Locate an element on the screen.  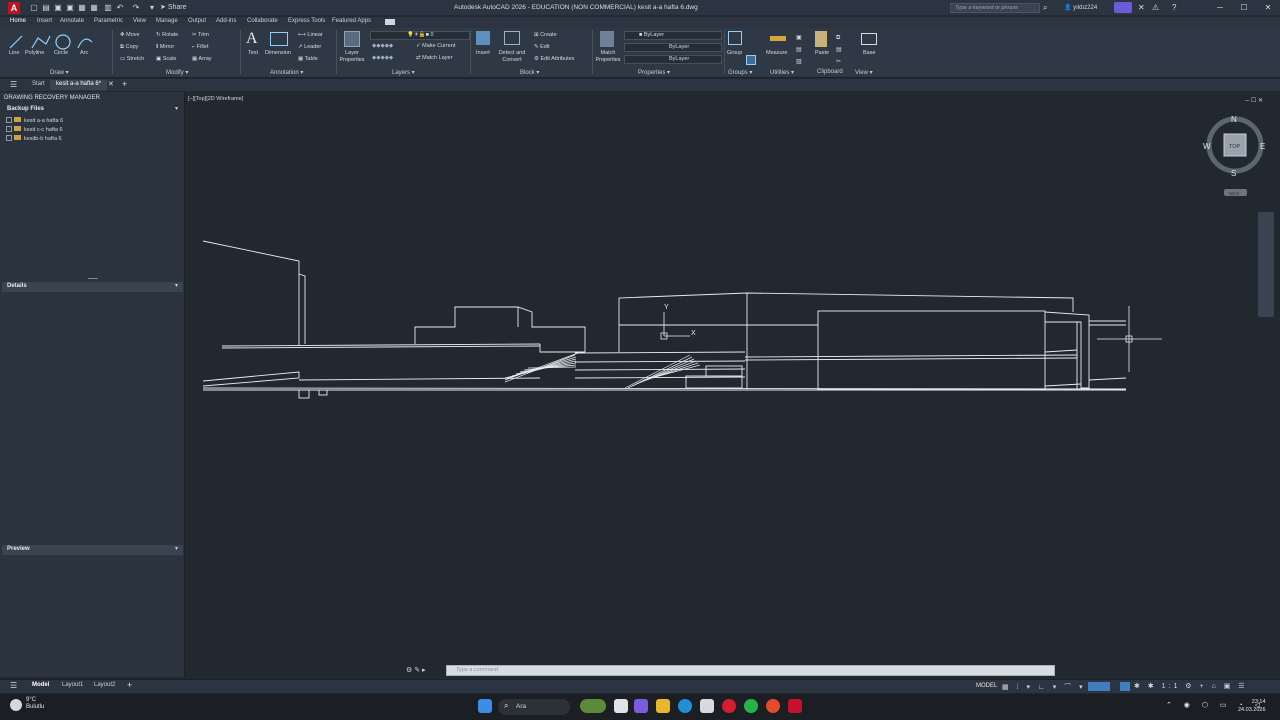
customize-qat-icon: ▾ is located at coordinates (152, 7).